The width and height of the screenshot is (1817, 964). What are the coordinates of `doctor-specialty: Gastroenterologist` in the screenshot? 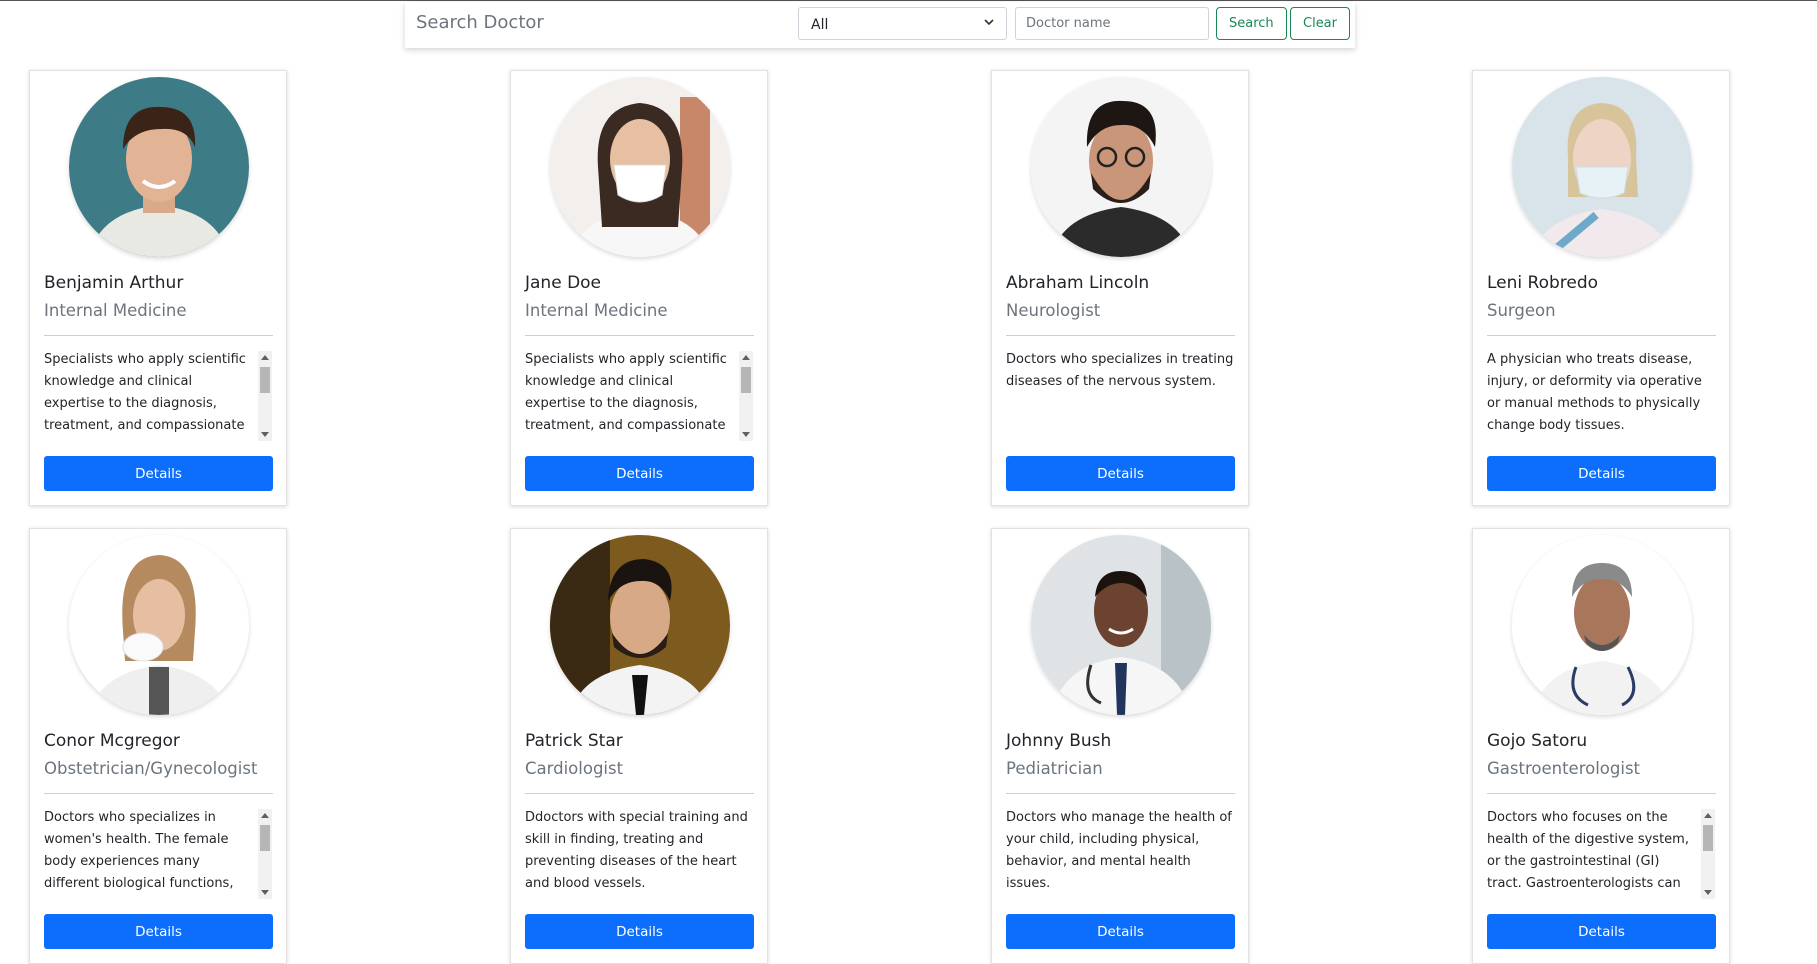 It's located at (1564, 768).